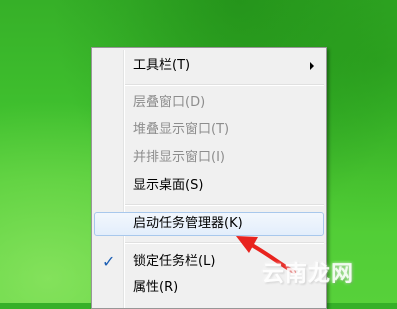  Describe the element at coordinates (174, 261) in the screenshot. I see `menu-item-label: 锁定任务栏(L)` at that location.